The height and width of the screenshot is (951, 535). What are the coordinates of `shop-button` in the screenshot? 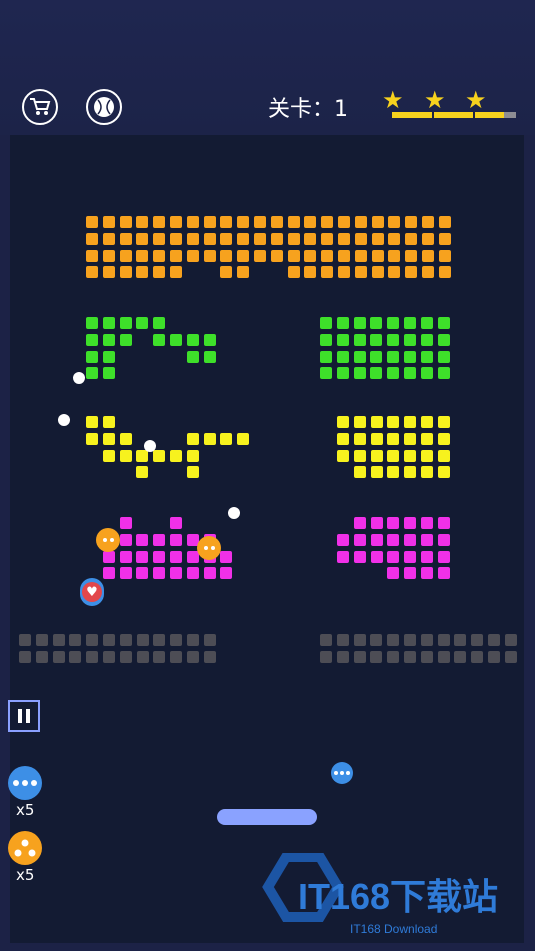 It's located at (40, 107).